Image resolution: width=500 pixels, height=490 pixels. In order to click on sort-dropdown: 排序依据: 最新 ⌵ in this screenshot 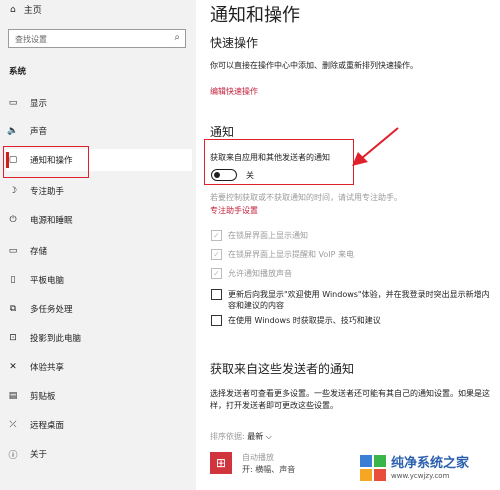, I will do `click(241, 436)`.